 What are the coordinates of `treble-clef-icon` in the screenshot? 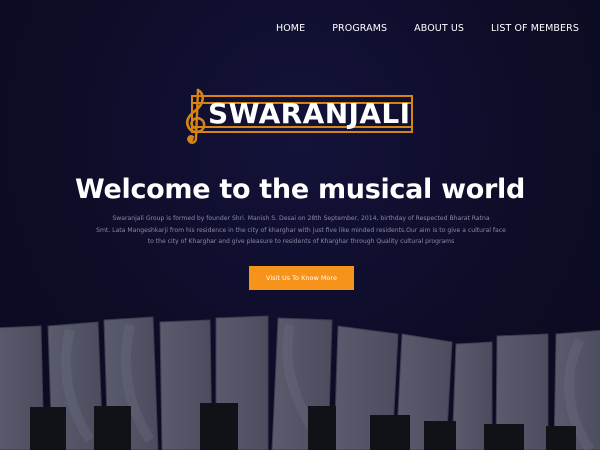 It's located at (195, 116).